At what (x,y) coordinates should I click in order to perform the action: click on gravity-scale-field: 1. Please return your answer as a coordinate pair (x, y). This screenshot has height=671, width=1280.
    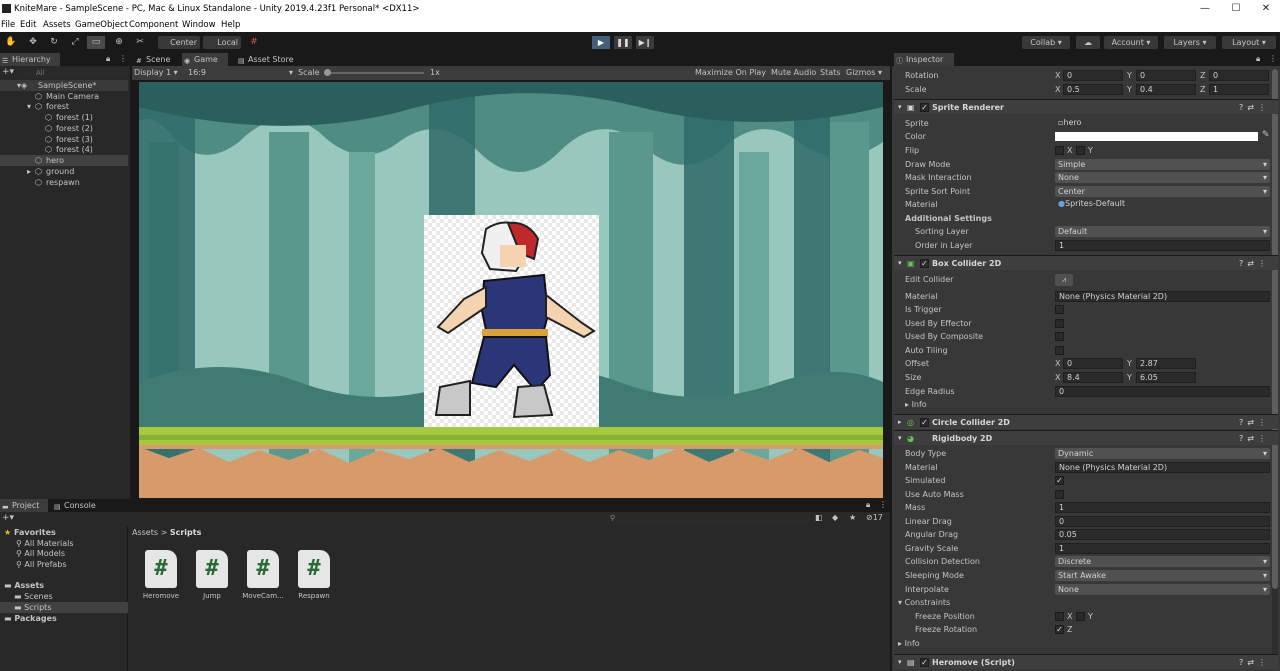
    Looking at the image, I should click on (1162, 548).